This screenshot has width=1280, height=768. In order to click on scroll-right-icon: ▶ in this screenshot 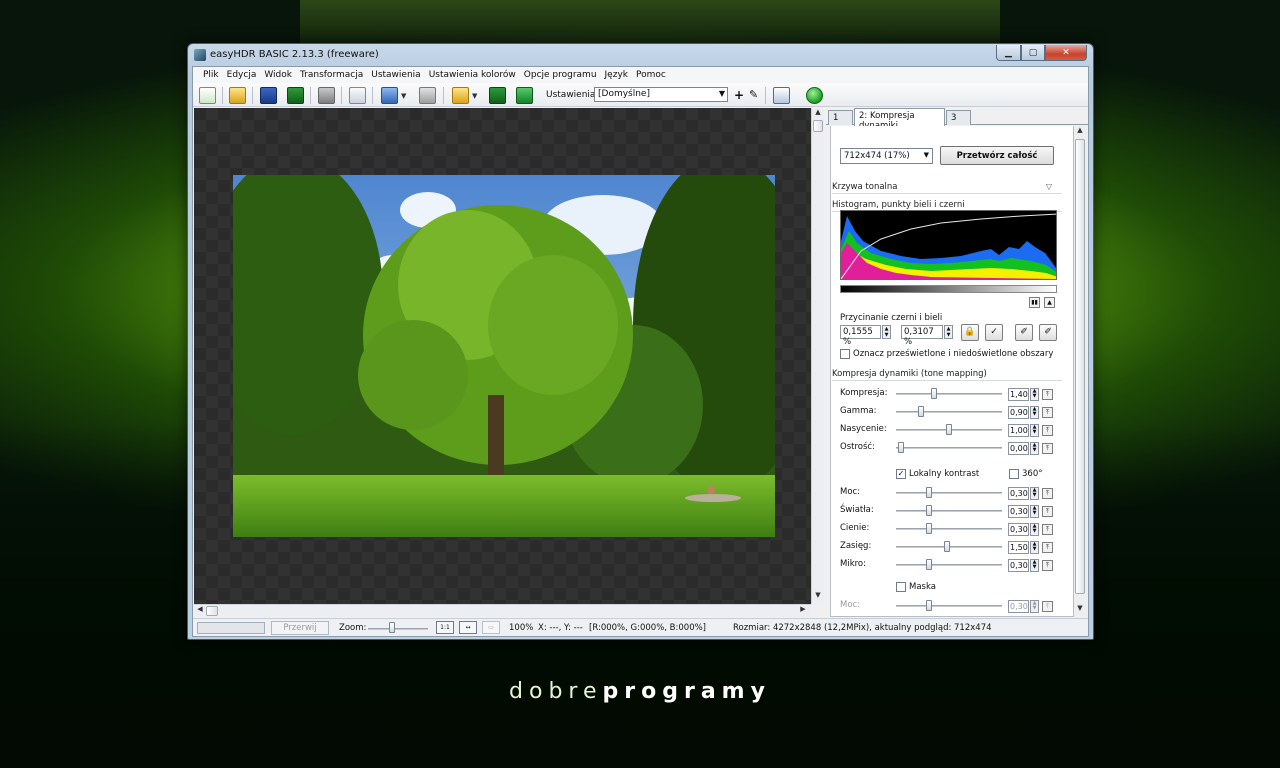, I will do `click(803, 611)`.